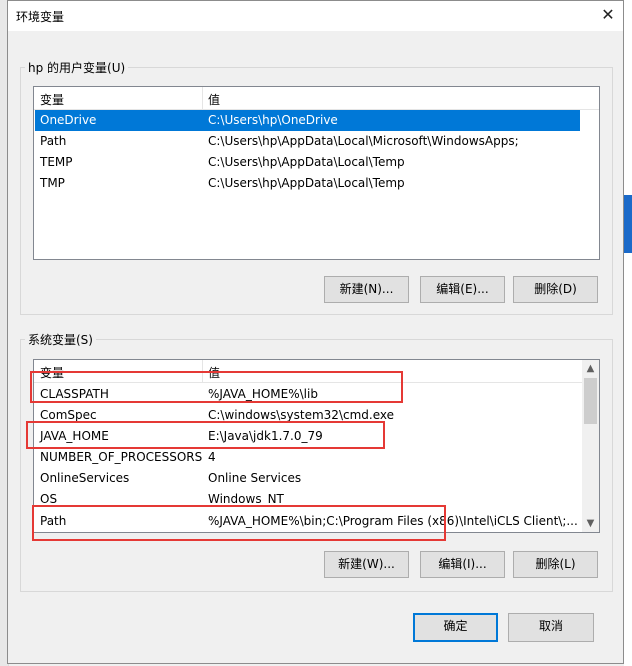 Image resolution: width=632 pixels, height=666 pixels. Describe the element at coordinates (52, 99) in the screenshot. I see `column-header-variable: 变量` at that location.